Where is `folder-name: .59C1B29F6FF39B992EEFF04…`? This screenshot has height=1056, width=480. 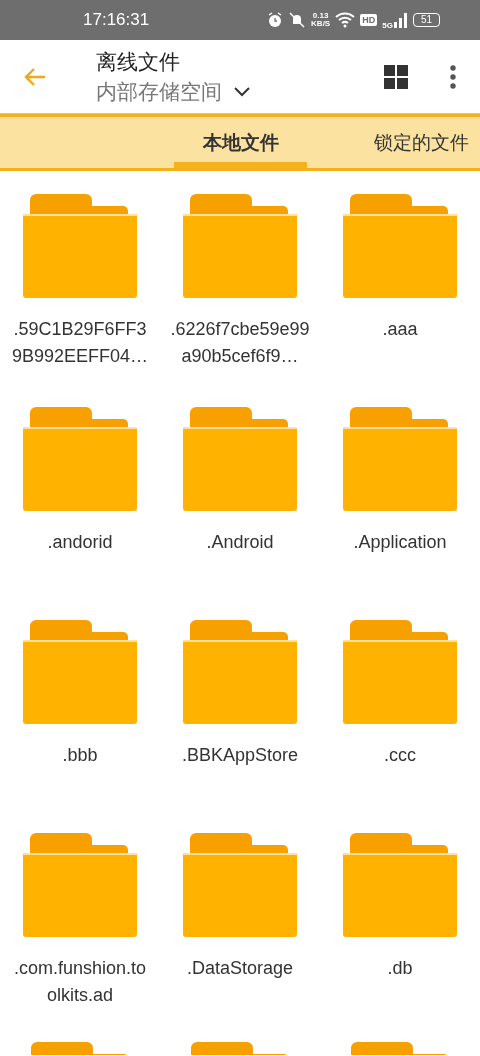 folder-name: .59C1B29F6FF39B992EEFF04… is located at coordinates (80, 343).